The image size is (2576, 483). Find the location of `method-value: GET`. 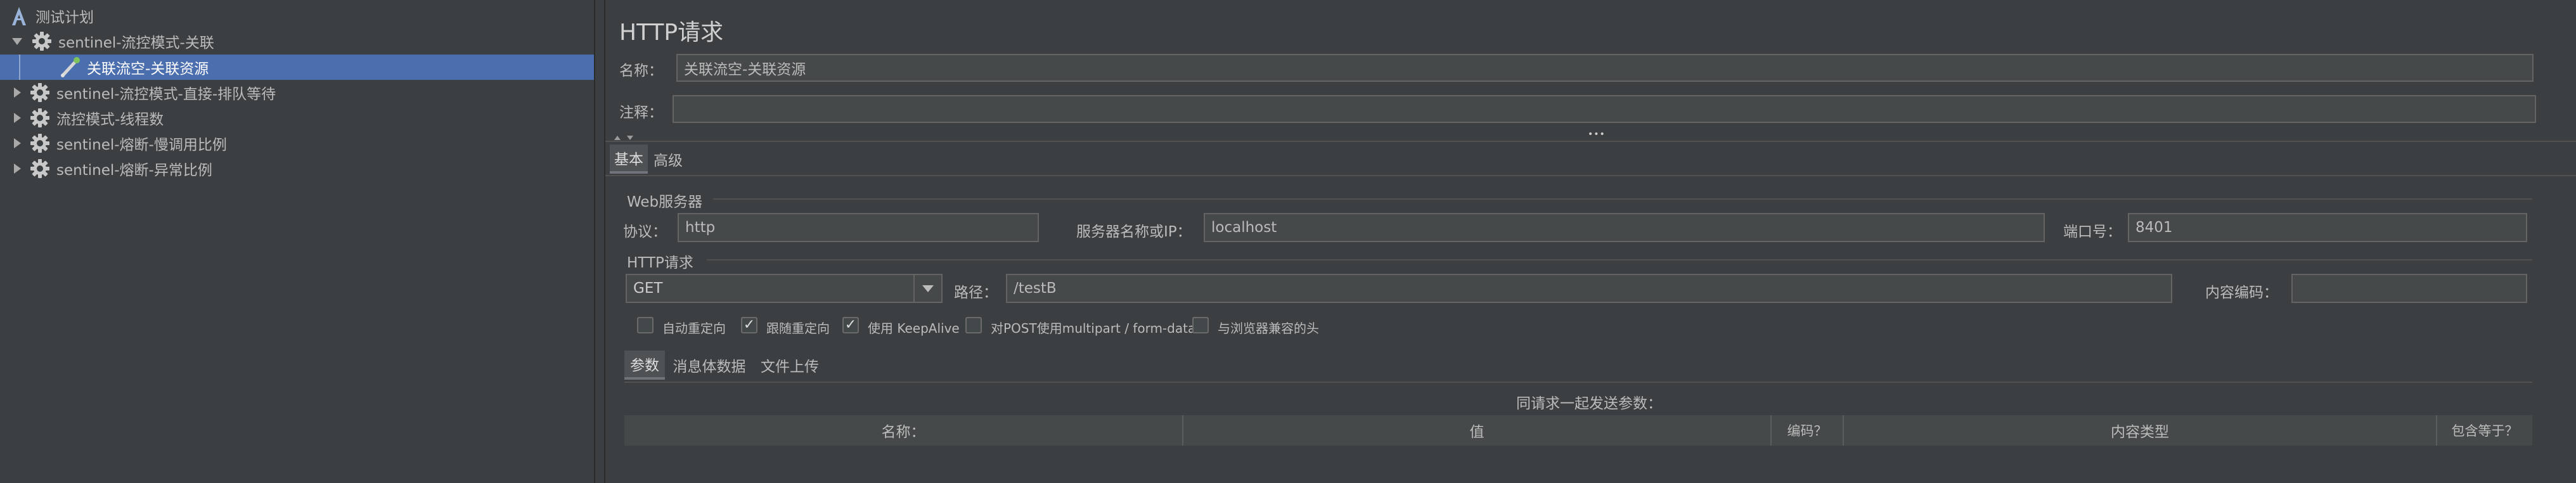

method-value: GET is located at coordinates (648, 288).